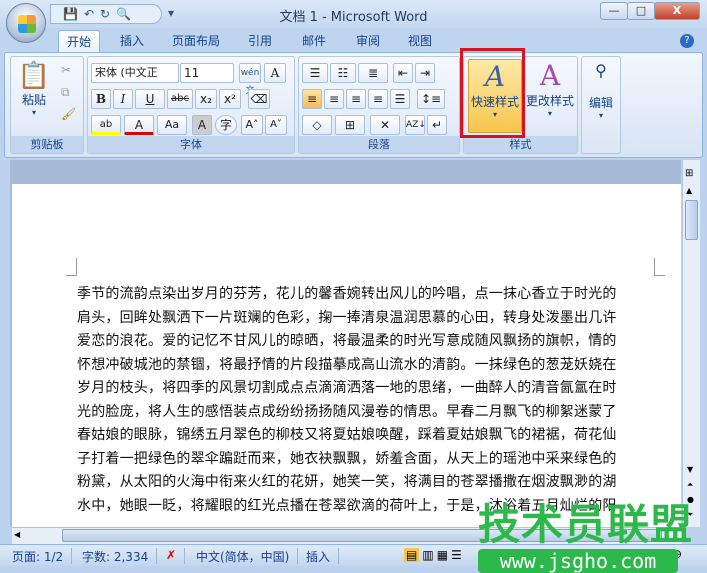  Describe the element at coordinates (17, 534) in the screenshot. I see `scroll-left-icon: ◀` at that location.